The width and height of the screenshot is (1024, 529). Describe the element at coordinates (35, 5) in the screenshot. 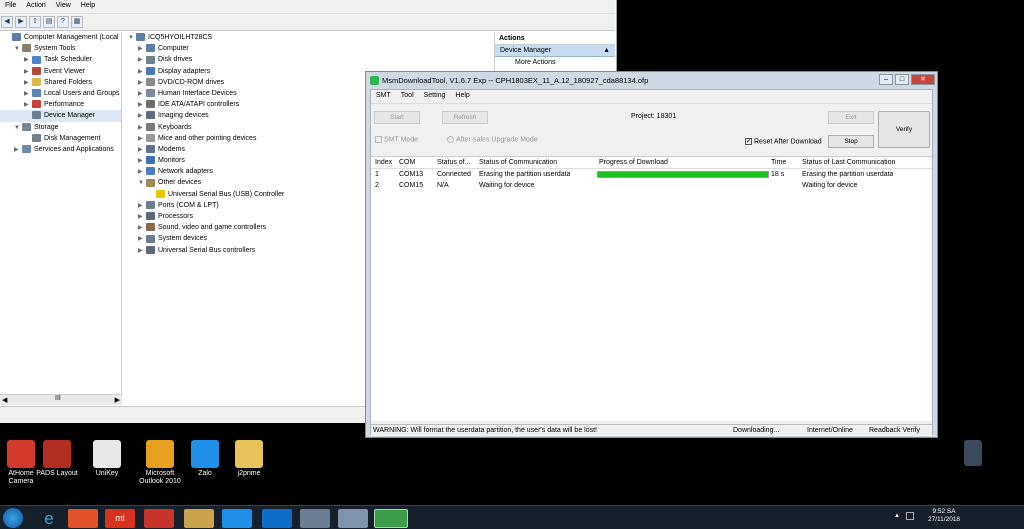

I see `menu-action: Action` at that location.